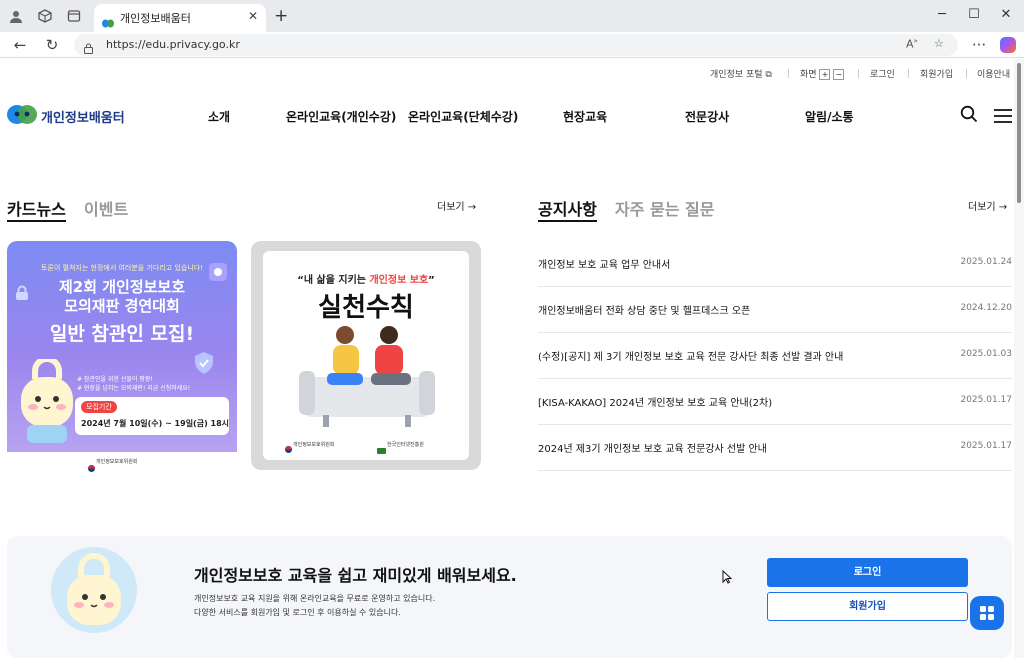  Describe the element at coordinates (204, 365) in the screenshot. I see `shield-icon` at that location.